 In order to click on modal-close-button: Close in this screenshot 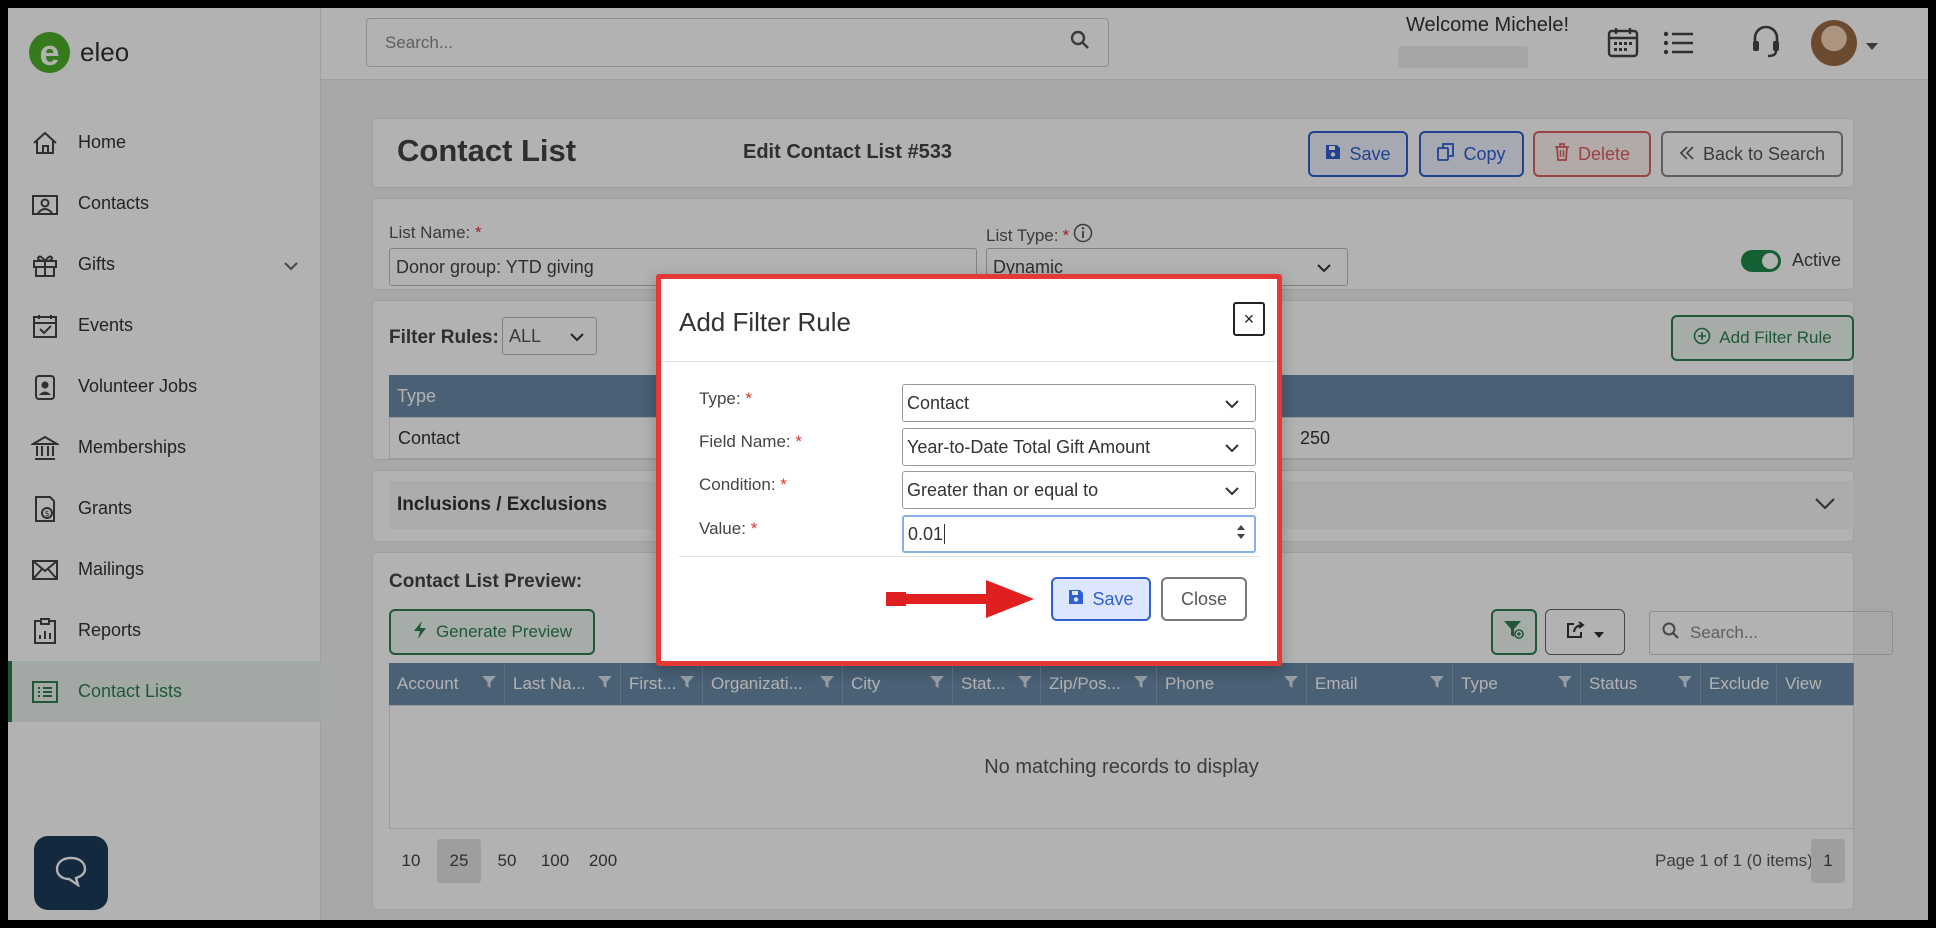, I will do `click(1204, 599)`.